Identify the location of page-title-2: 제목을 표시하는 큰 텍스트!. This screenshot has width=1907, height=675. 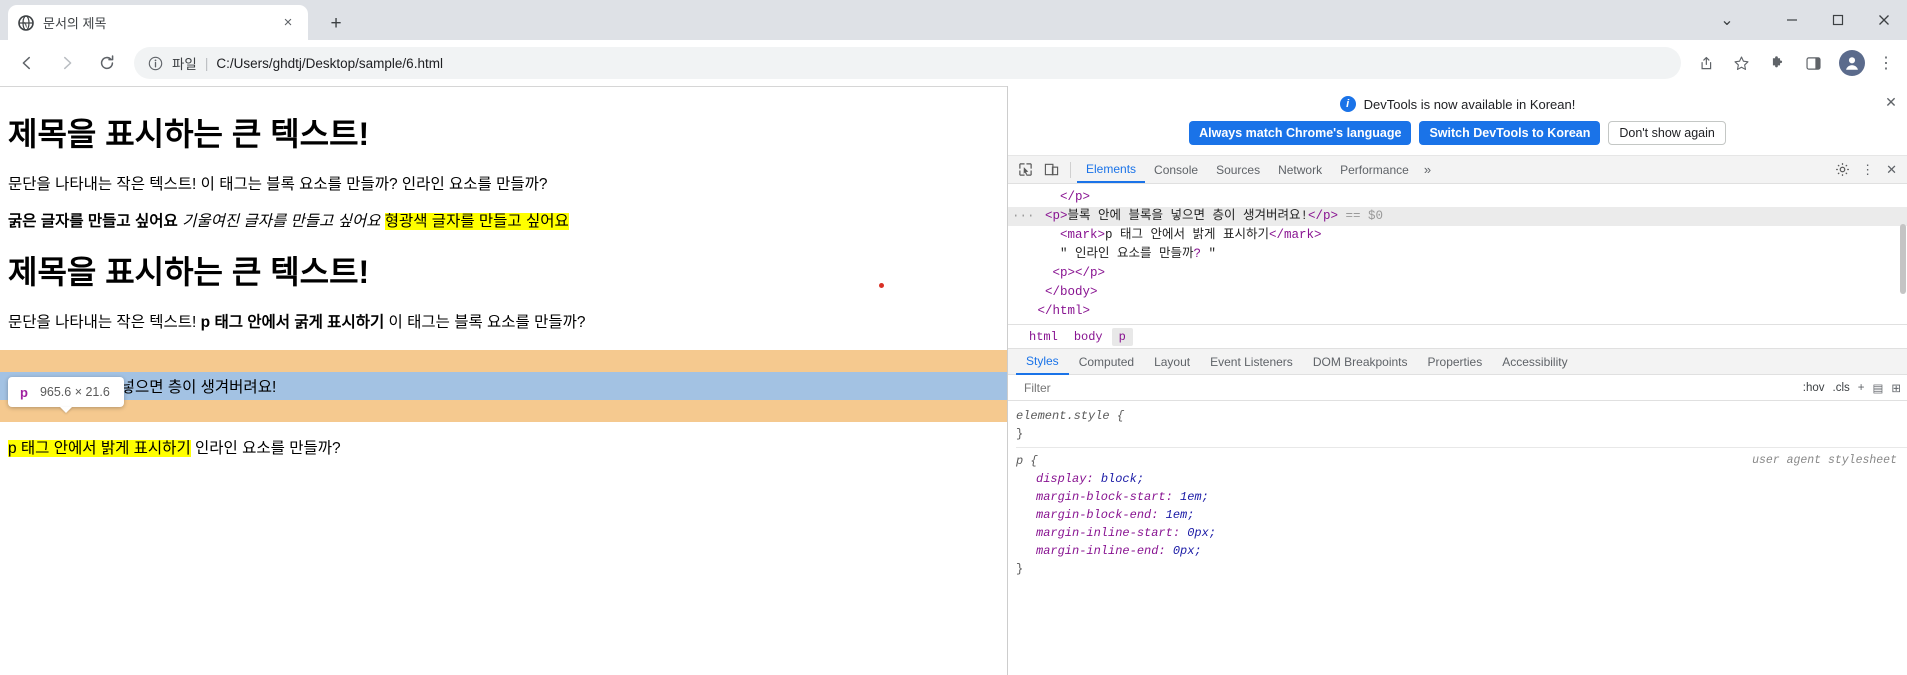
(189, 272).